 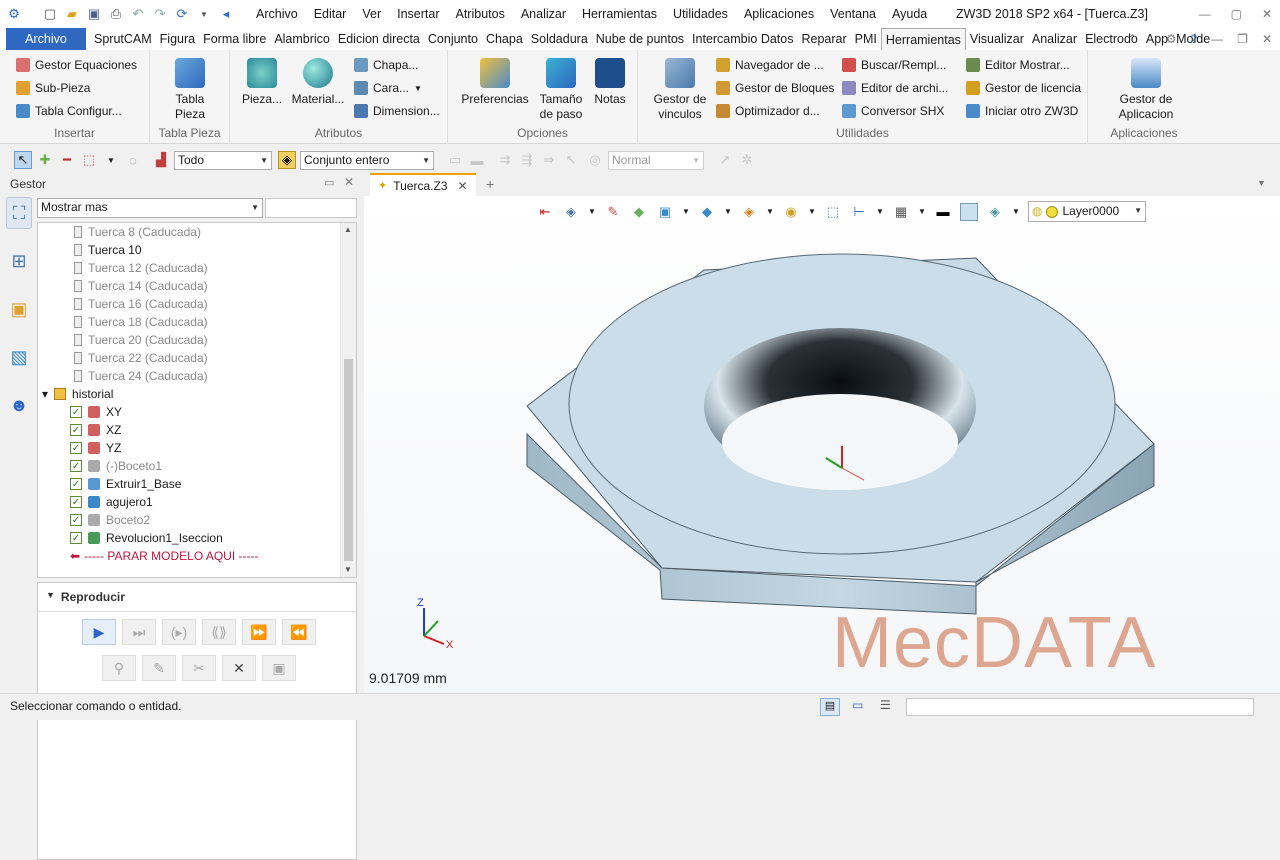 I want to click on menu-editar: Editar, so click(x=330, y=14).